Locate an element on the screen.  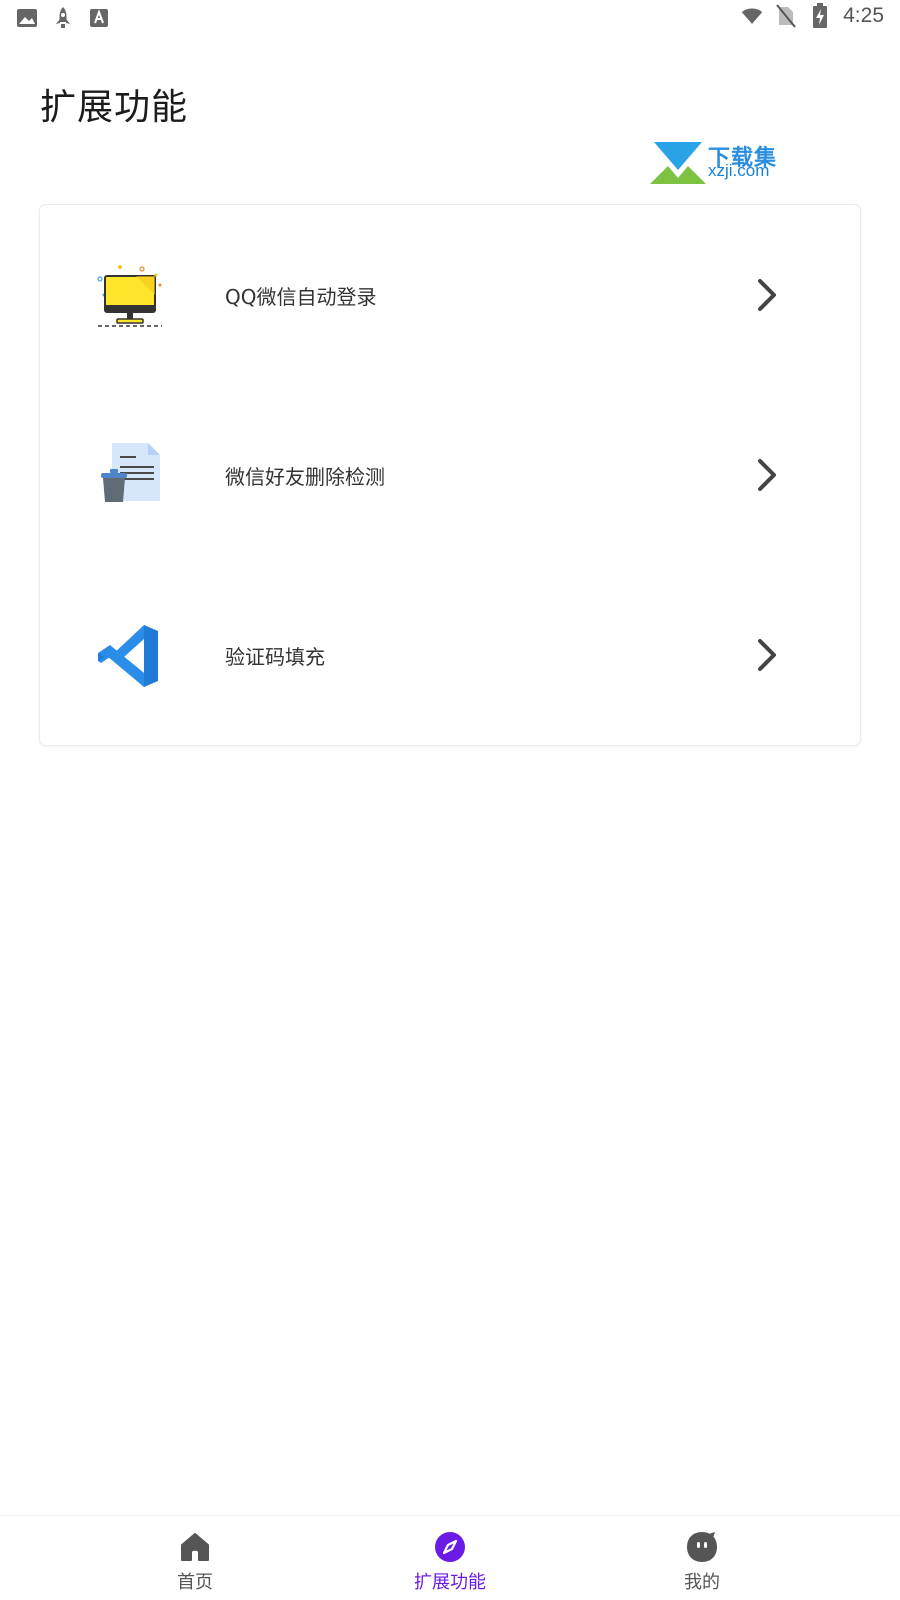
image-icon is located at coordinates (27, 18).